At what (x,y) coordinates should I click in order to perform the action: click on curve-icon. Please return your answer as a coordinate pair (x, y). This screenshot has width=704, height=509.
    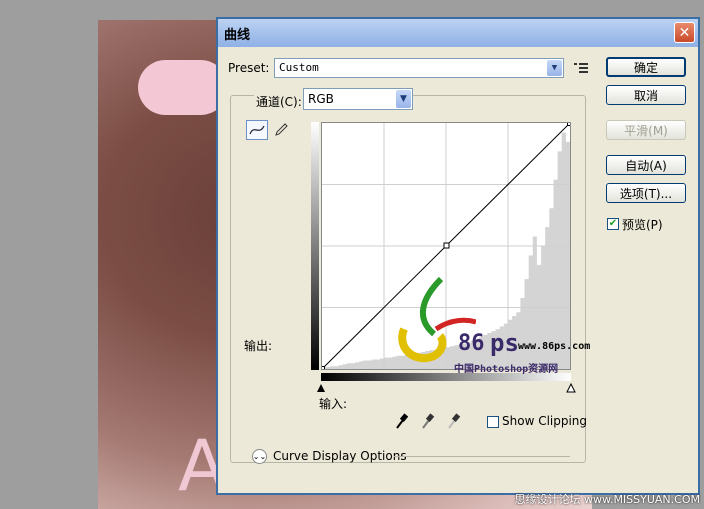
    Looking at the image, I should click on (257, 130).